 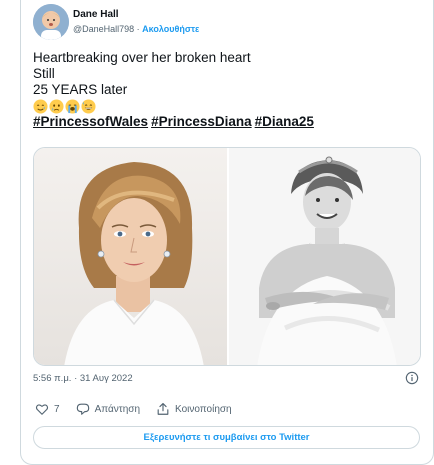 What do you see at coordinates (44, 73) in the screenshot?
I see `tweet-line: Still` at bounding box center [44, 73].